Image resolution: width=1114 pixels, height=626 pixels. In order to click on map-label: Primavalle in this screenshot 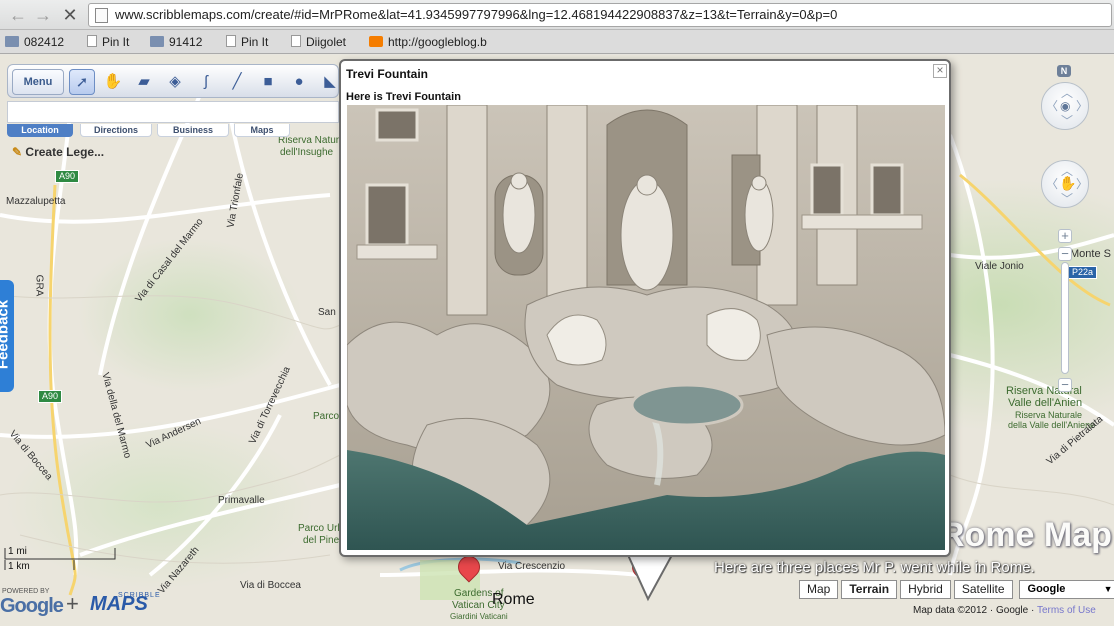, I will do `click(241, 500)`.